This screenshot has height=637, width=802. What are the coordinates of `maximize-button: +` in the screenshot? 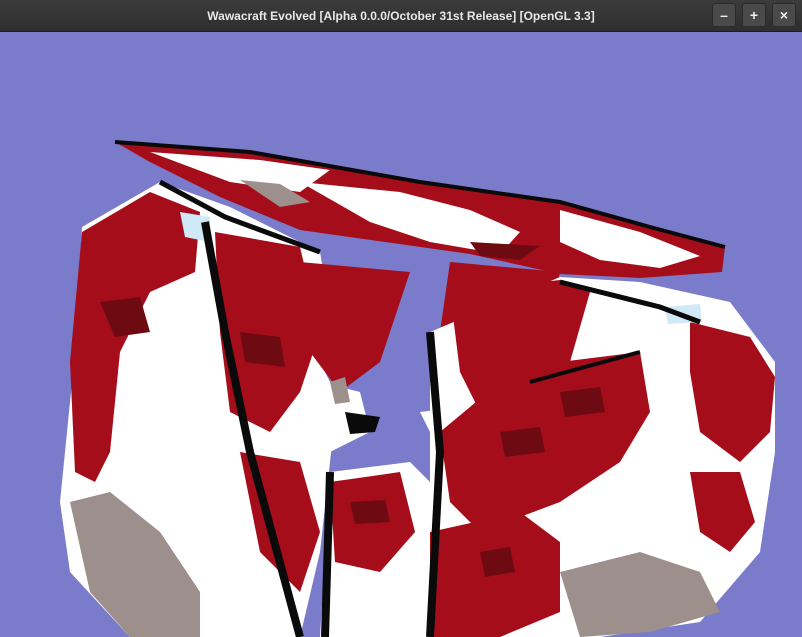 It's located at (754, 15).